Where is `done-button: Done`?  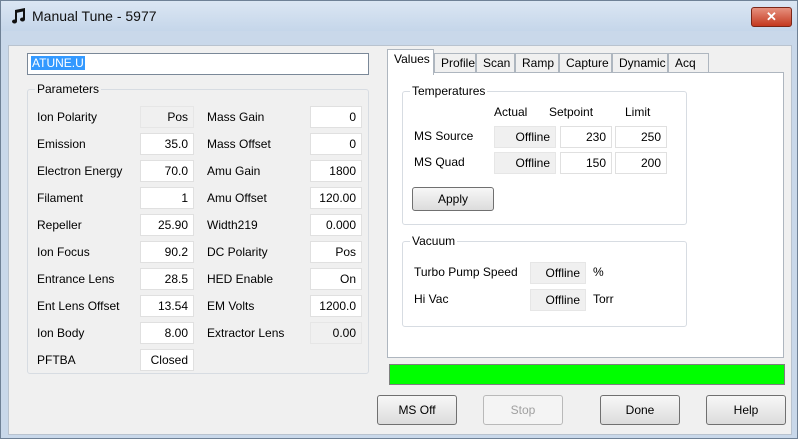
done-button: Done is located at coordinates (640, 410).